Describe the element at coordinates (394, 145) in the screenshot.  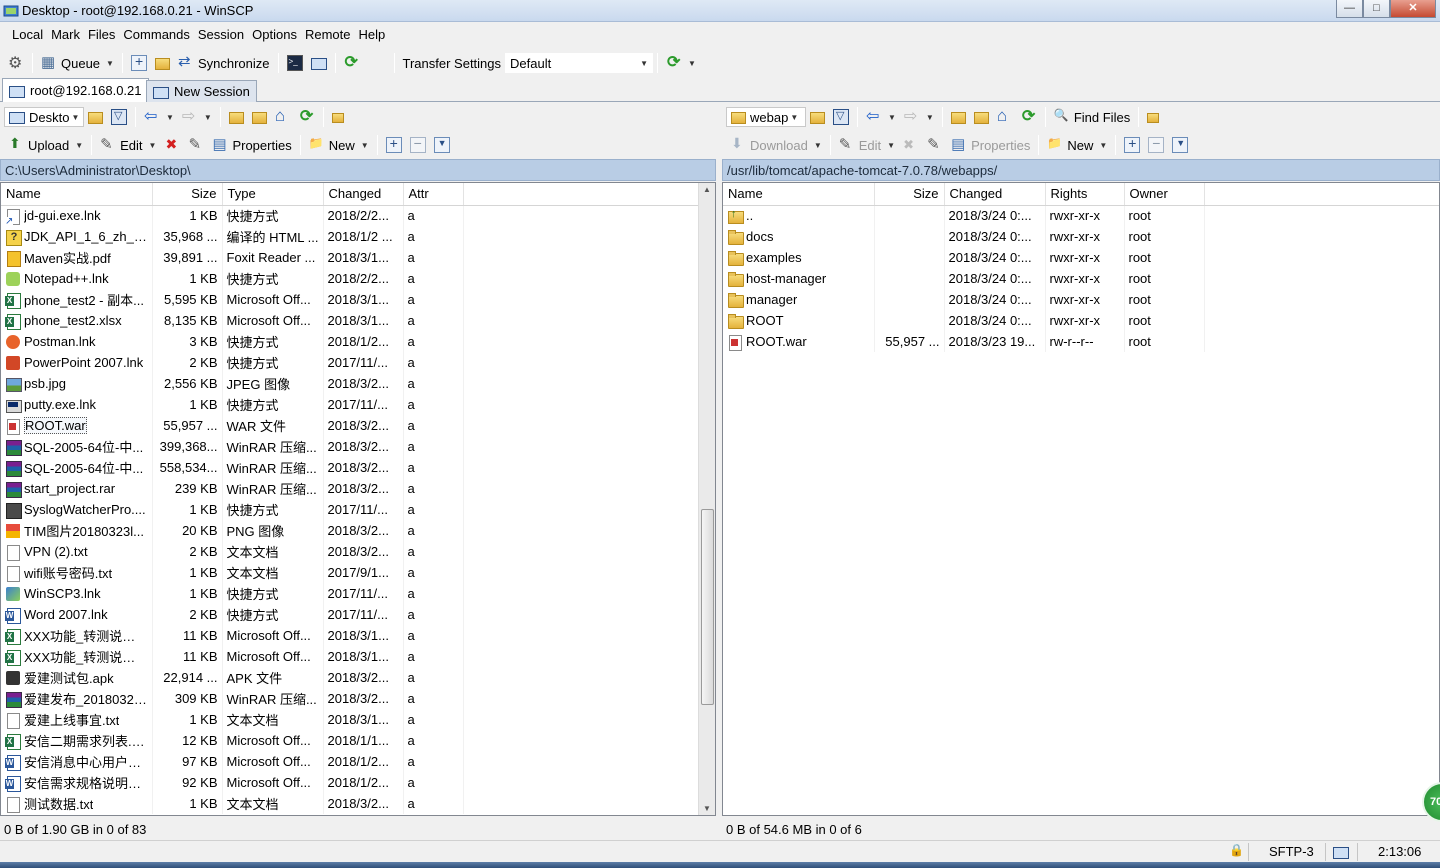
I see `local-select-button` at that location.